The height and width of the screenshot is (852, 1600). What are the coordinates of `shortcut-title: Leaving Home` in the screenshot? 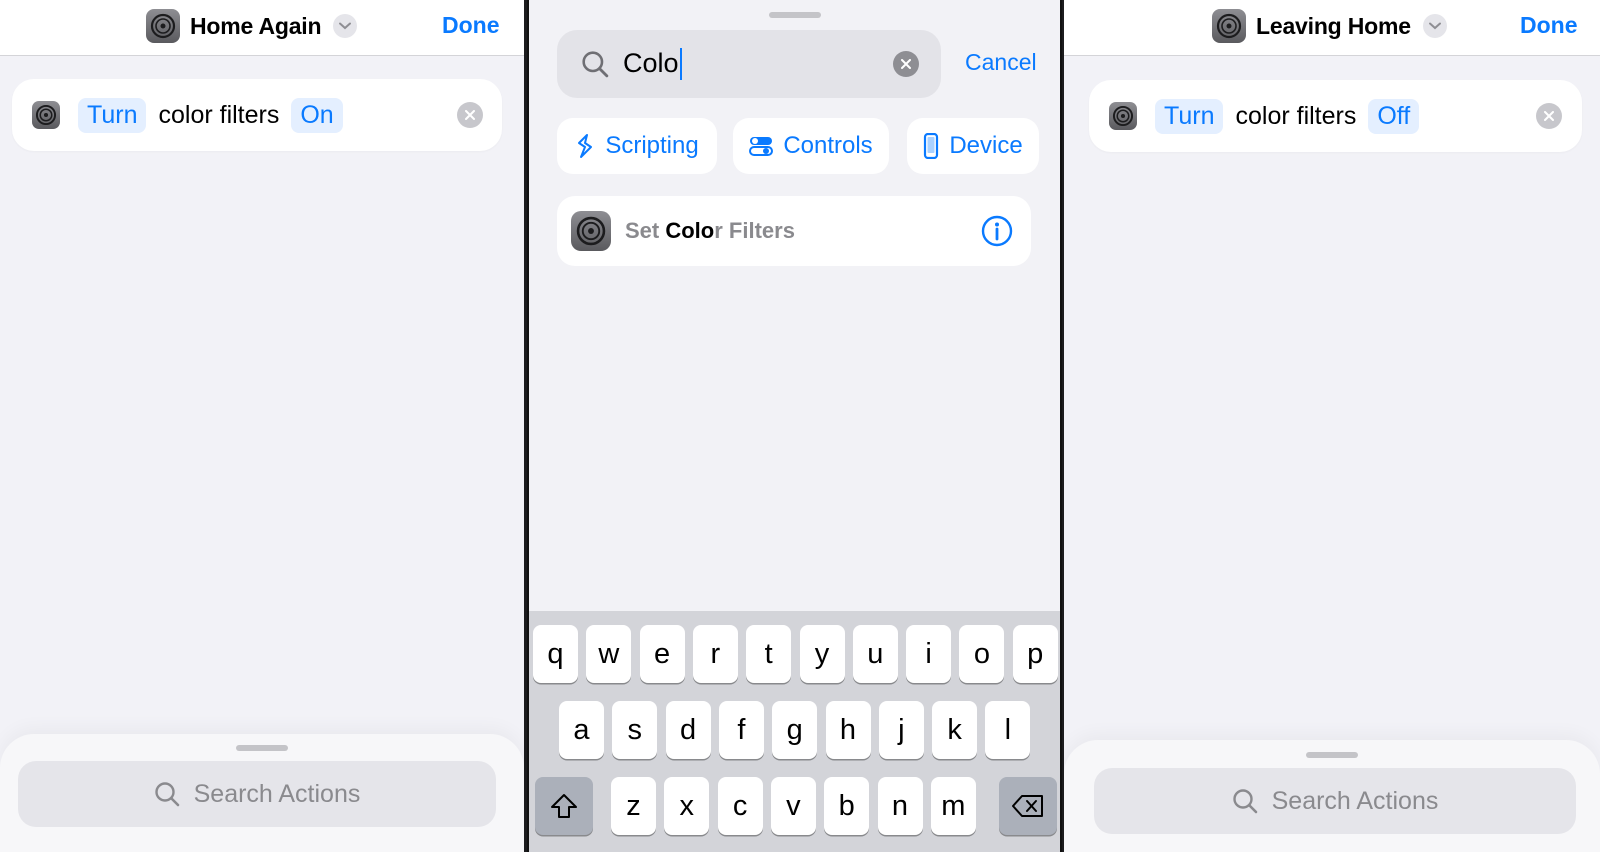 It's located at (1333, 25).